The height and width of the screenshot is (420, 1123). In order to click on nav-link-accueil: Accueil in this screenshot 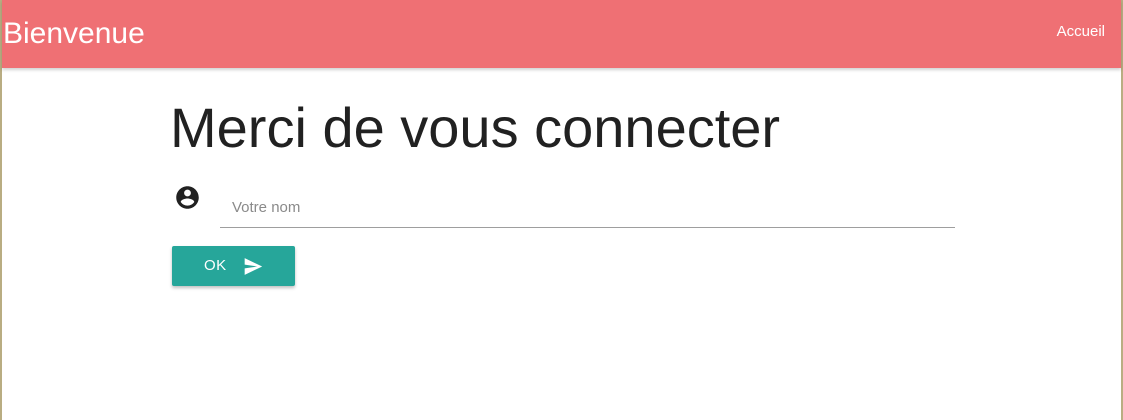, I will do `click(1081, 32)`.